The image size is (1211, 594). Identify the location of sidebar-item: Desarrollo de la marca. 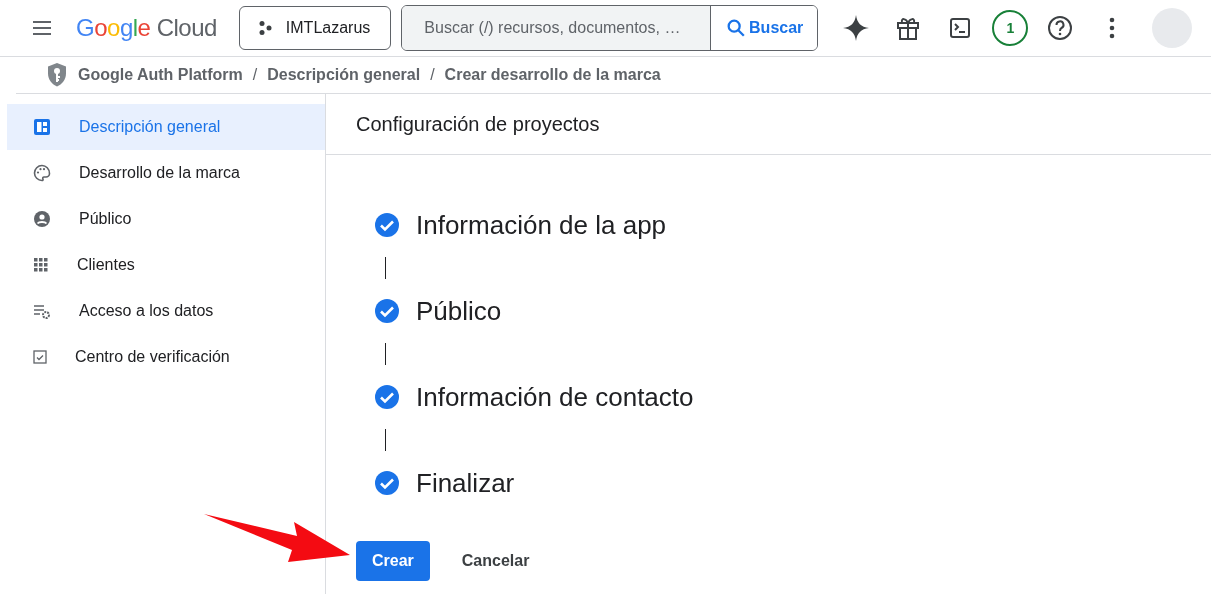
(166, 173).